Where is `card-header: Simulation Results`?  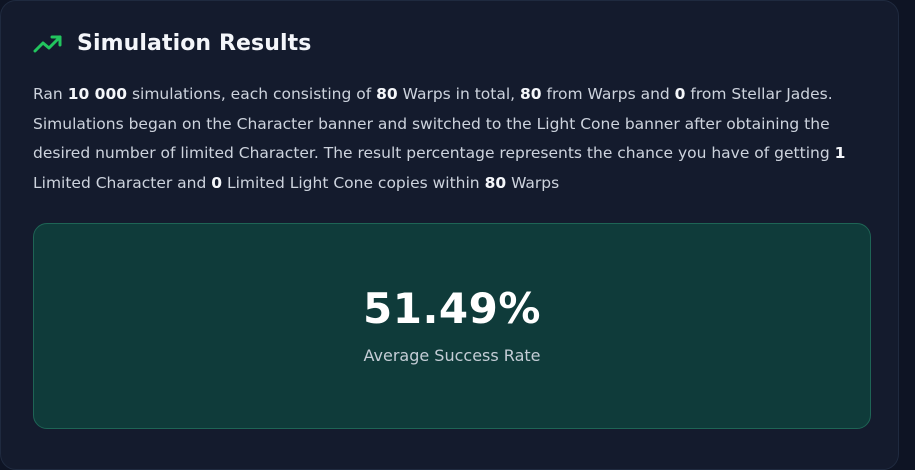 card-header: Simulation Results is located at coordinates (172, 43).